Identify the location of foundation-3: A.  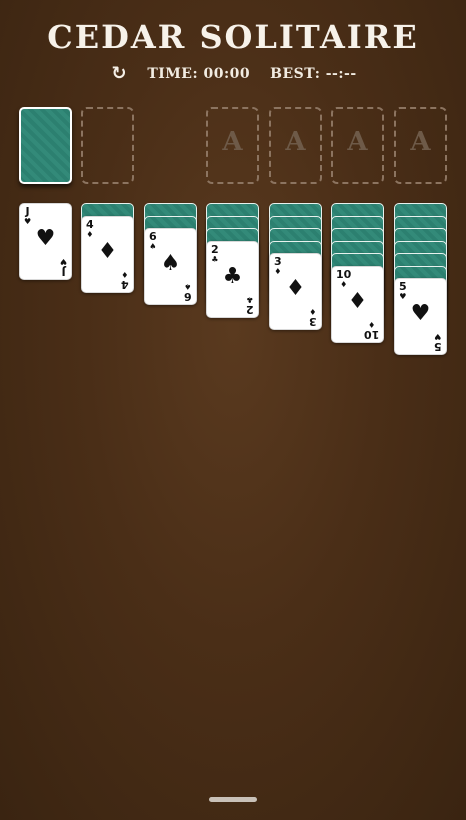
(357, 145).